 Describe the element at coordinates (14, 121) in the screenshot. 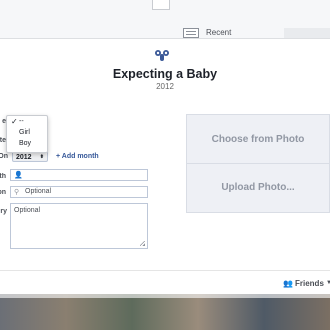

I see `checkmark-icon: ✓` at that location.